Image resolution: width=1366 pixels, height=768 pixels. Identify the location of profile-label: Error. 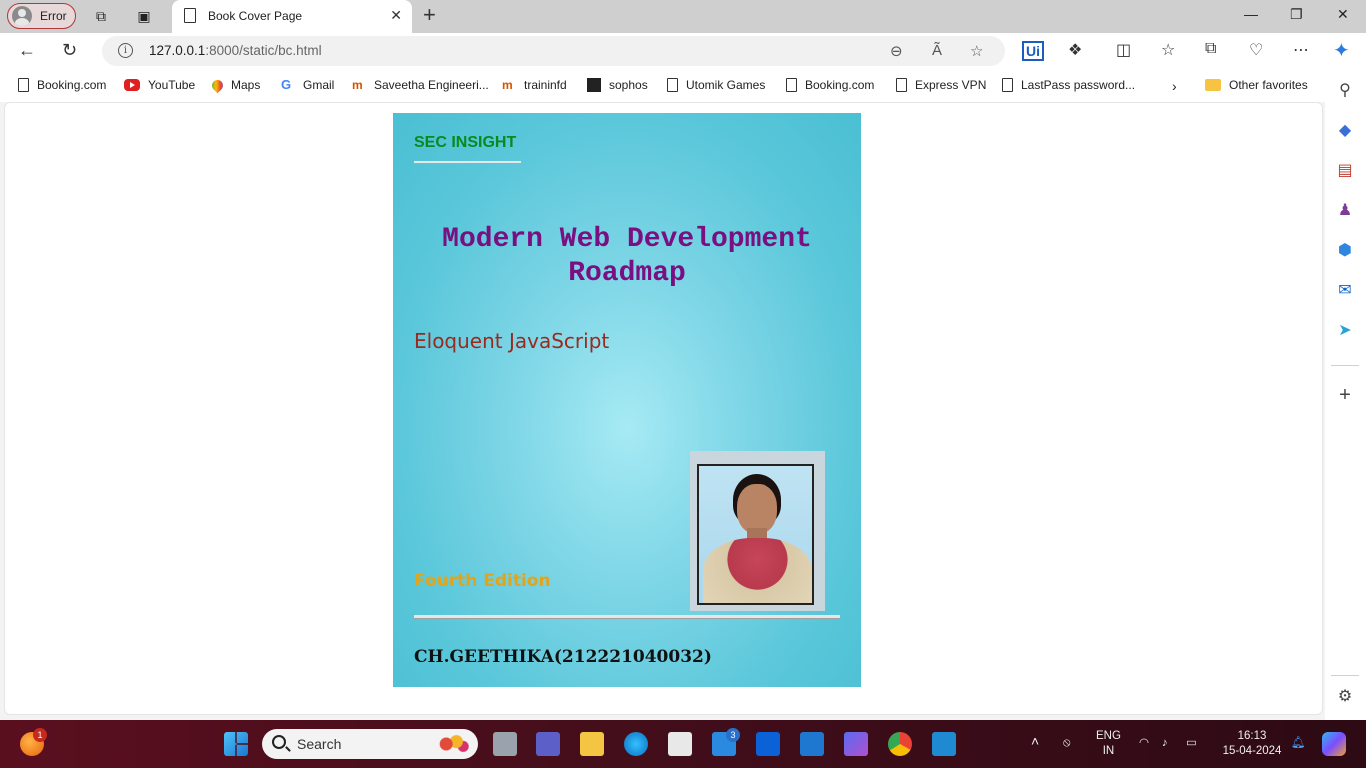
(53, 16).